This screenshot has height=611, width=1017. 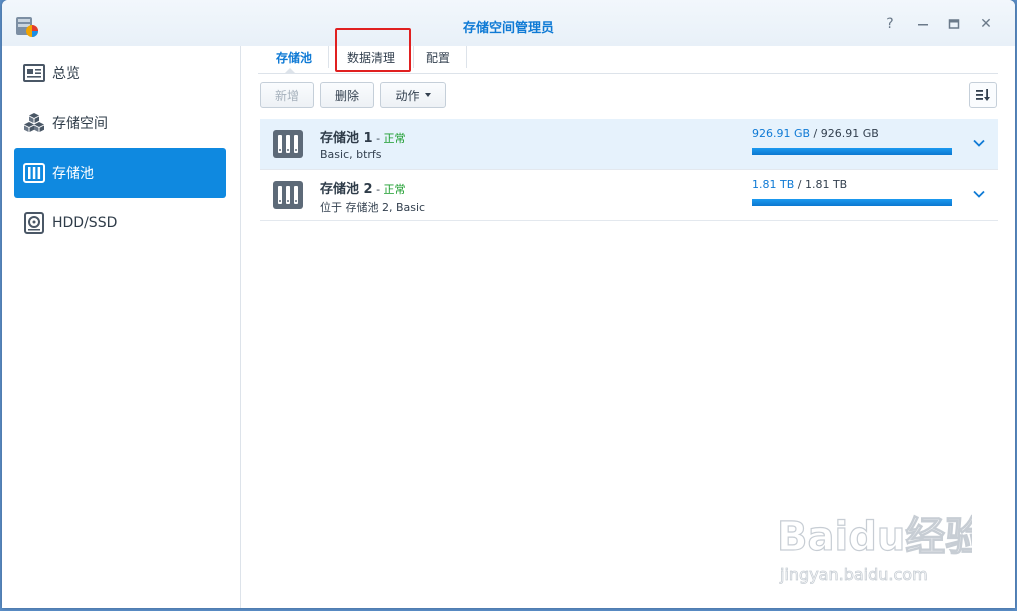 What do you see at coordinates (986, 24) in the screenshot?
I see `close-icon: ✕` at bounding box center [986, 24].